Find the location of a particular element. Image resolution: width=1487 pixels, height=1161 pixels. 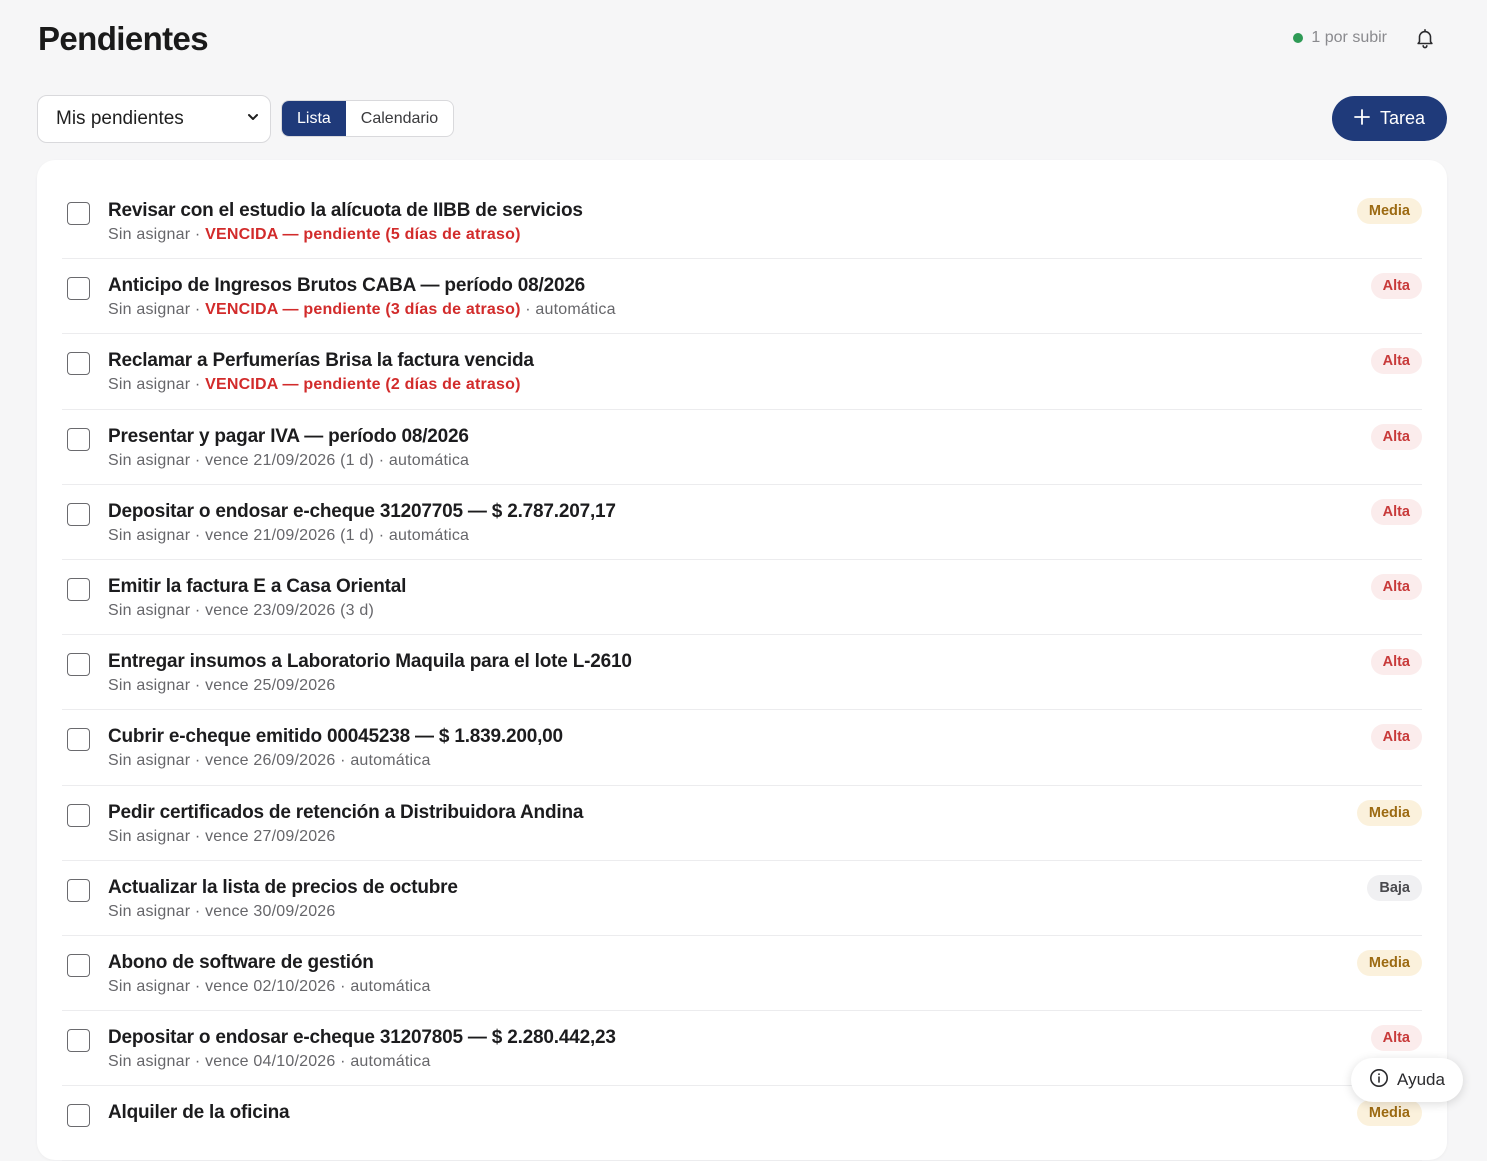

filter-select: Mis pendientes is located at coordinates (154, 119).